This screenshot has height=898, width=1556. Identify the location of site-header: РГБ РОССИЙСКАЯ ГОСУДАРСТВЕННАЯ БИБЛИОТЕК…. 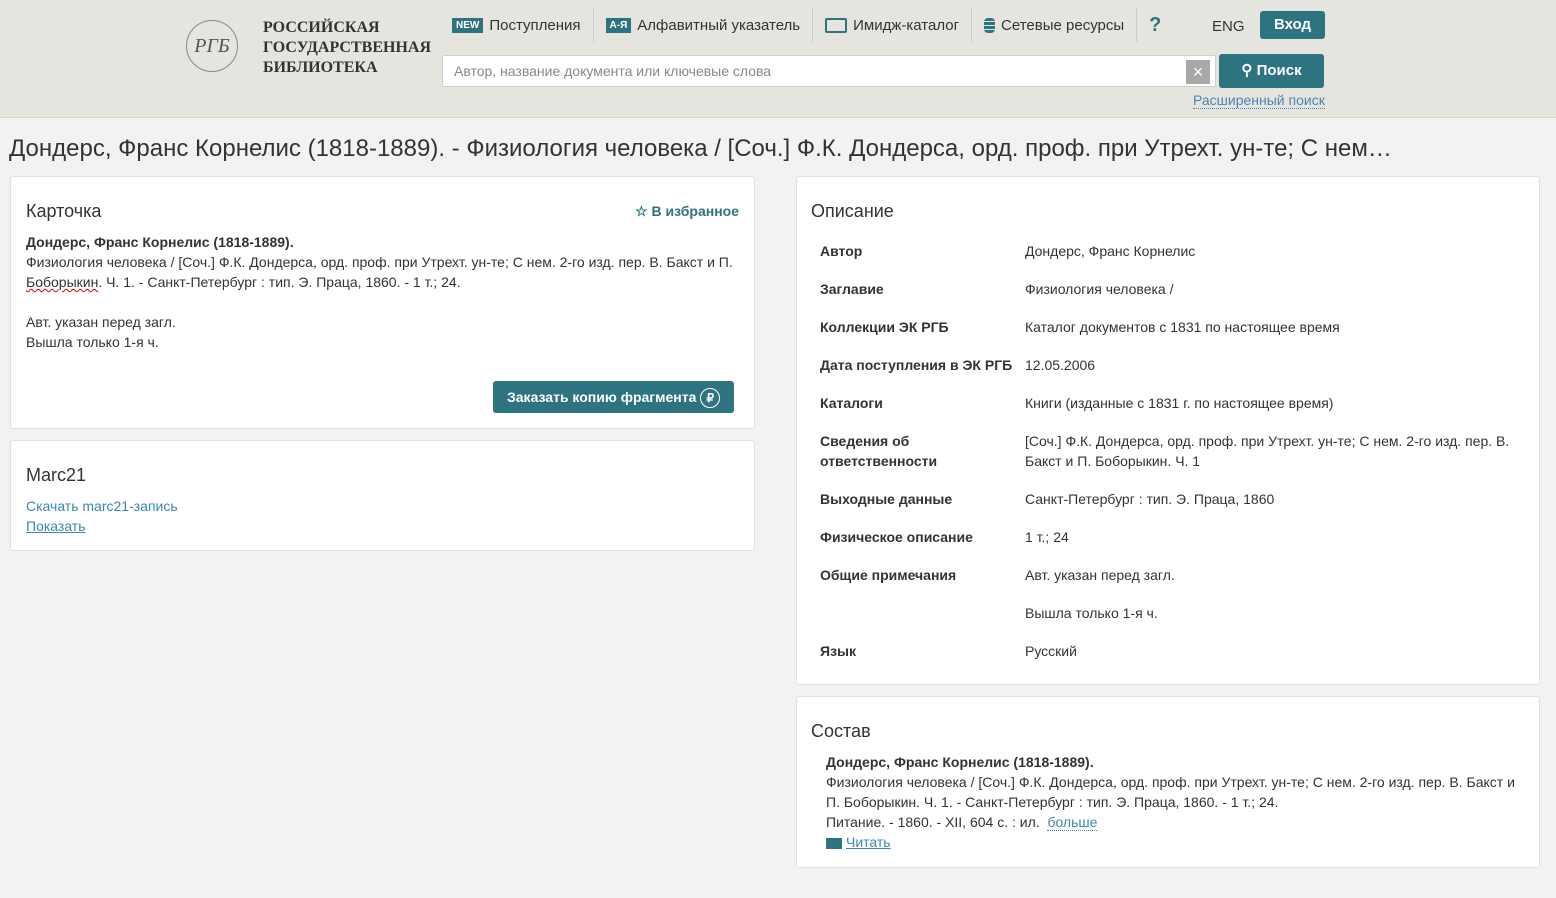
(778, 59).